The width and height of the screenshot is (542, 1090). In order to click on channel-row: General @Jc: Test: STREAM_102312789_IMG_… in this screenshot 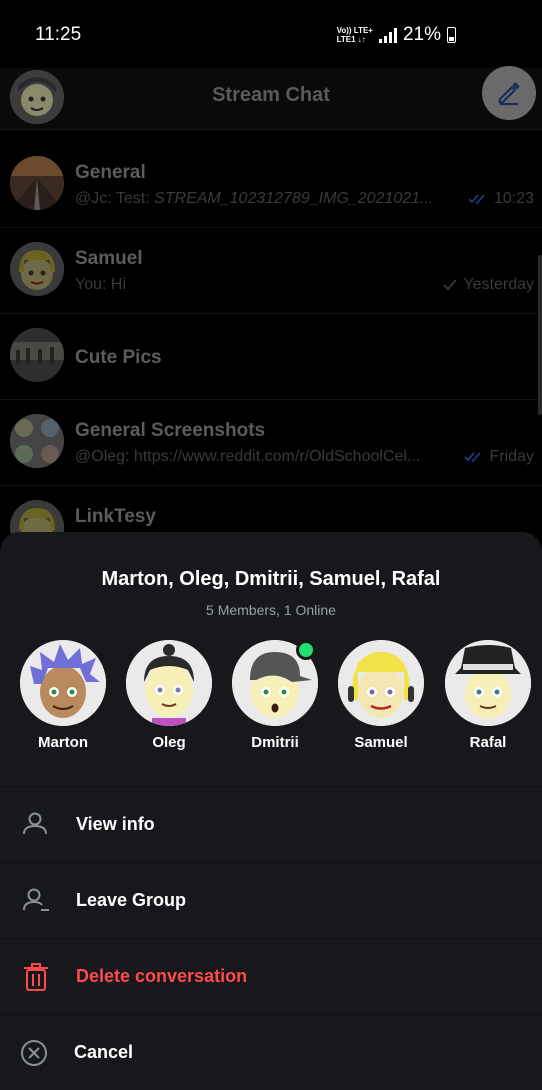, I will do `click(271, 185)`.